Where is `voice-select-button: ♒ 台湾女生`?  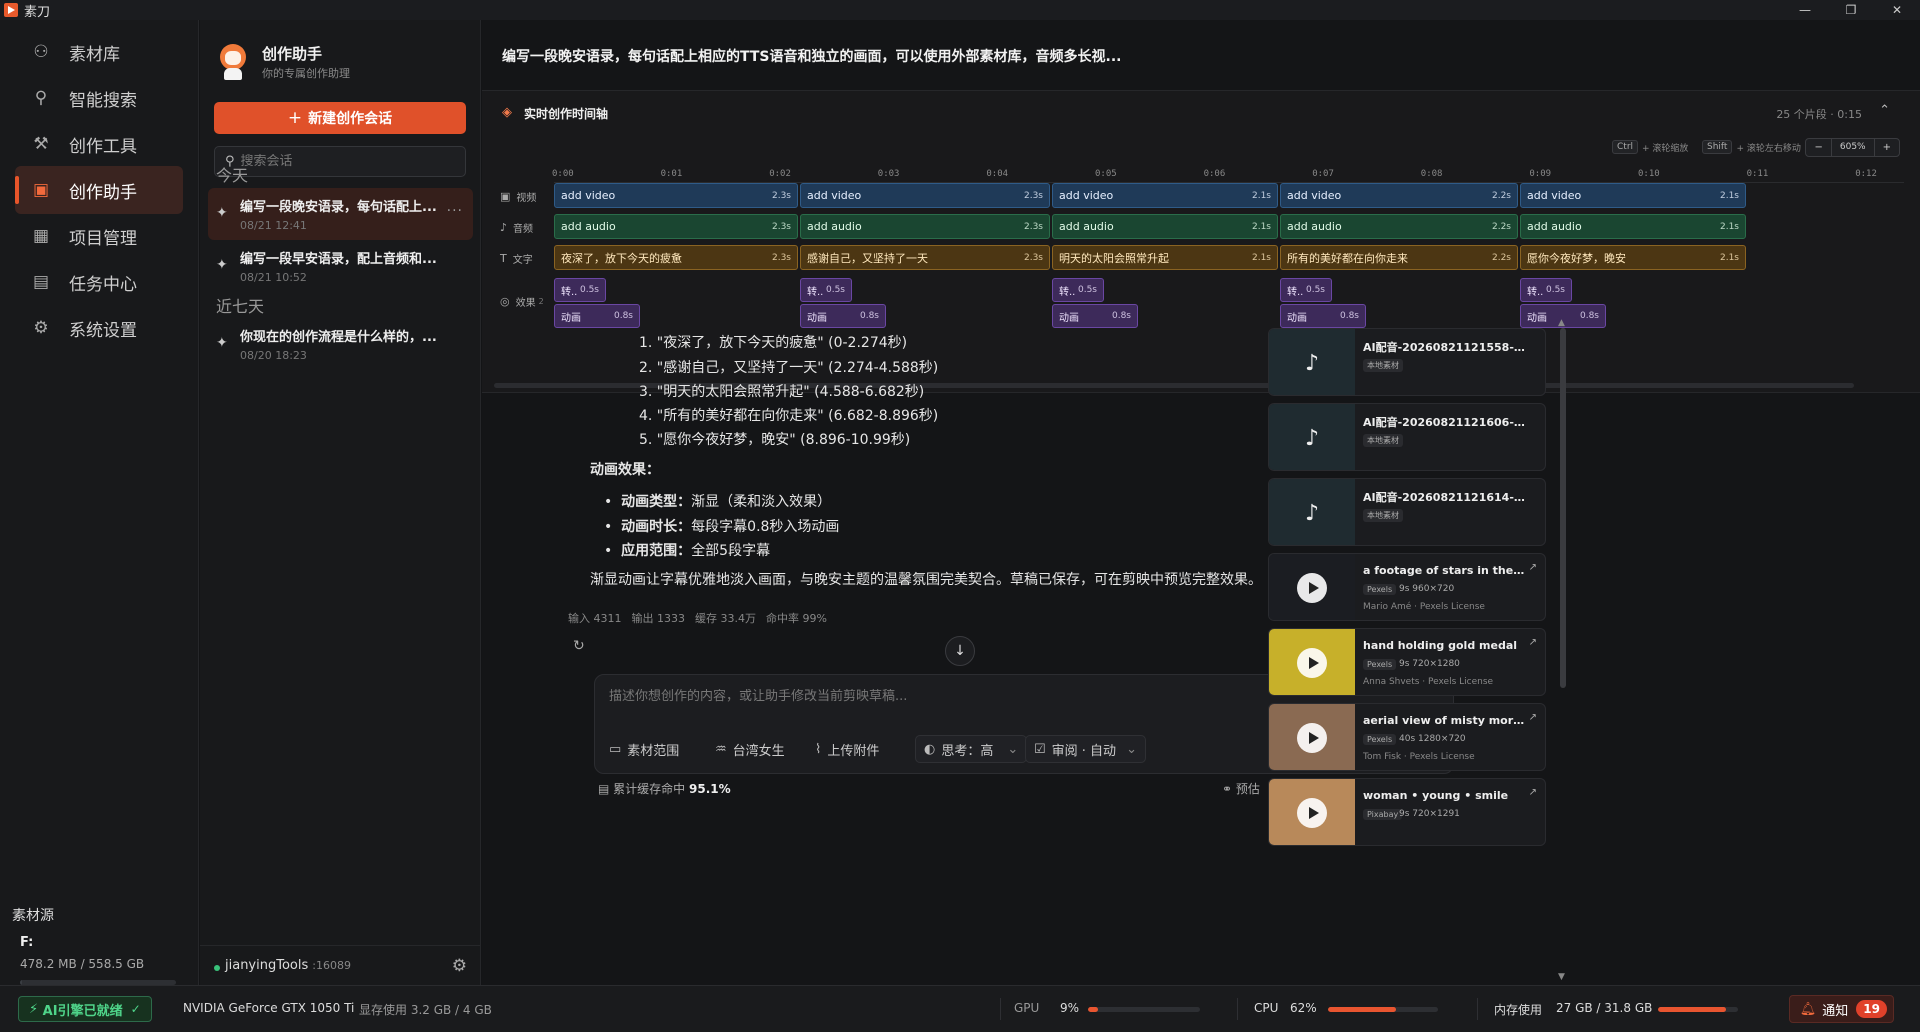
voice-select-button: ♒ 台湾女生 is located at coordinates (750, 749).